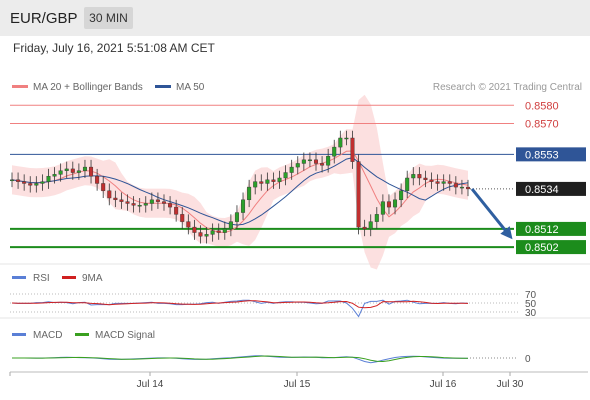  Describe the element at coordinates (20, 86) in the screenshot. I see `legend-bb-swatch` at that location.